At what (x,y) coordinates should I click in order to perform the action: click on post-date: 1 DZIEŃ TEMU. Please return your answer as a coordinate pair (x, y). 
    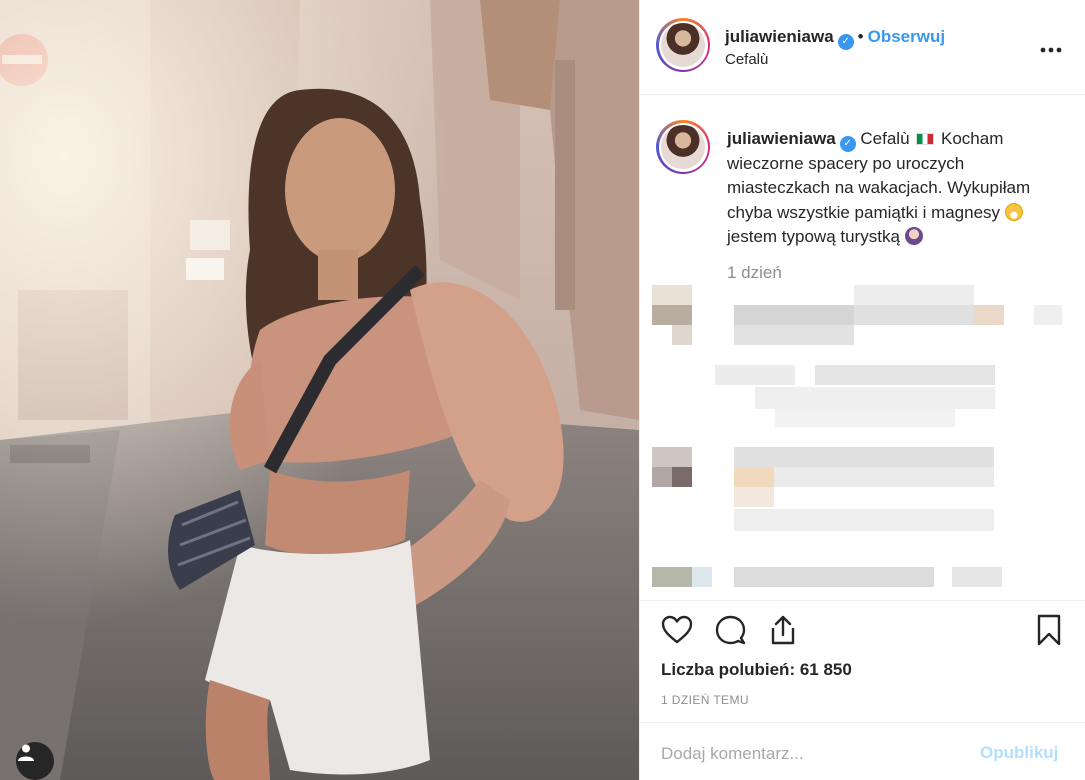
    Looking at the image, I should click on (705, 700).